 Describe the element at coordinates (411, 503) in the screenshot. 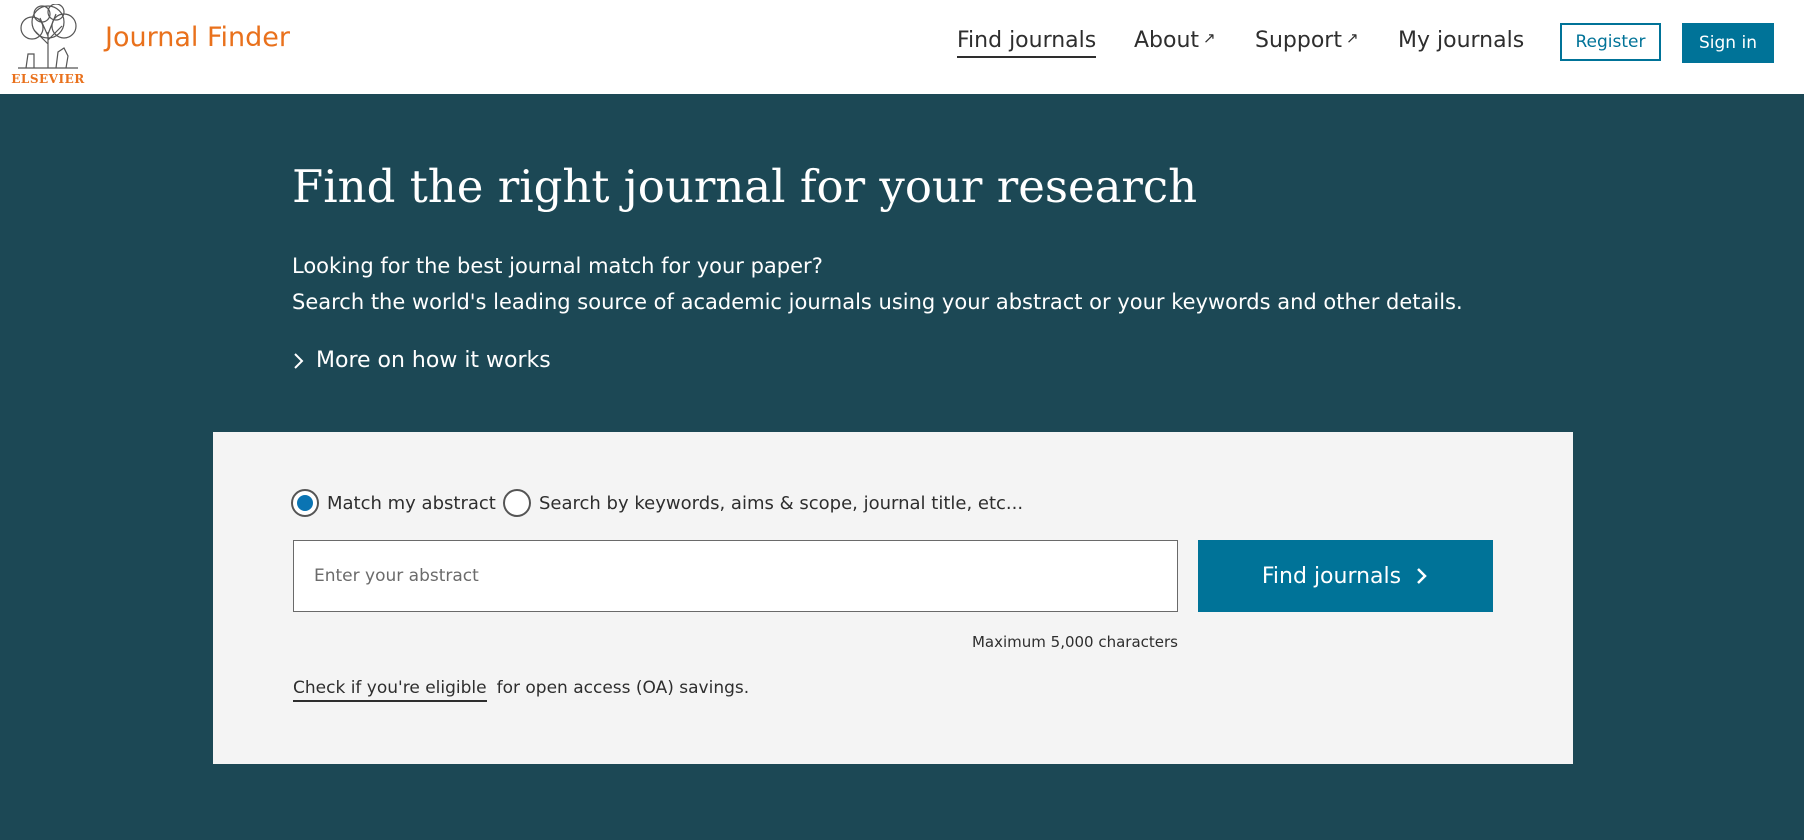

I see `radio-match-abstract-label: Match my abstract` at that location.